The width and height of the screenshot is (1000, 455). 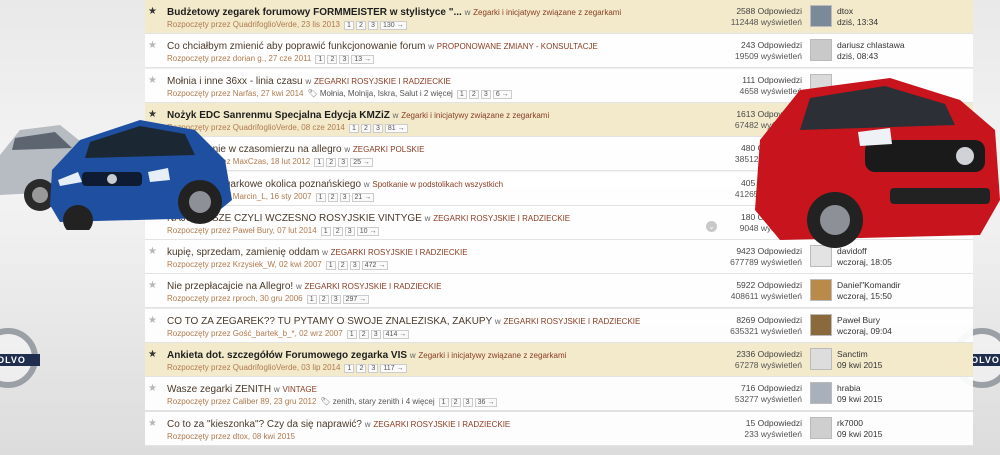 What do you see at coordinates (363, 60) in the screenshot?
I see `page-link: 13 →` at bounding box center [363, 60].